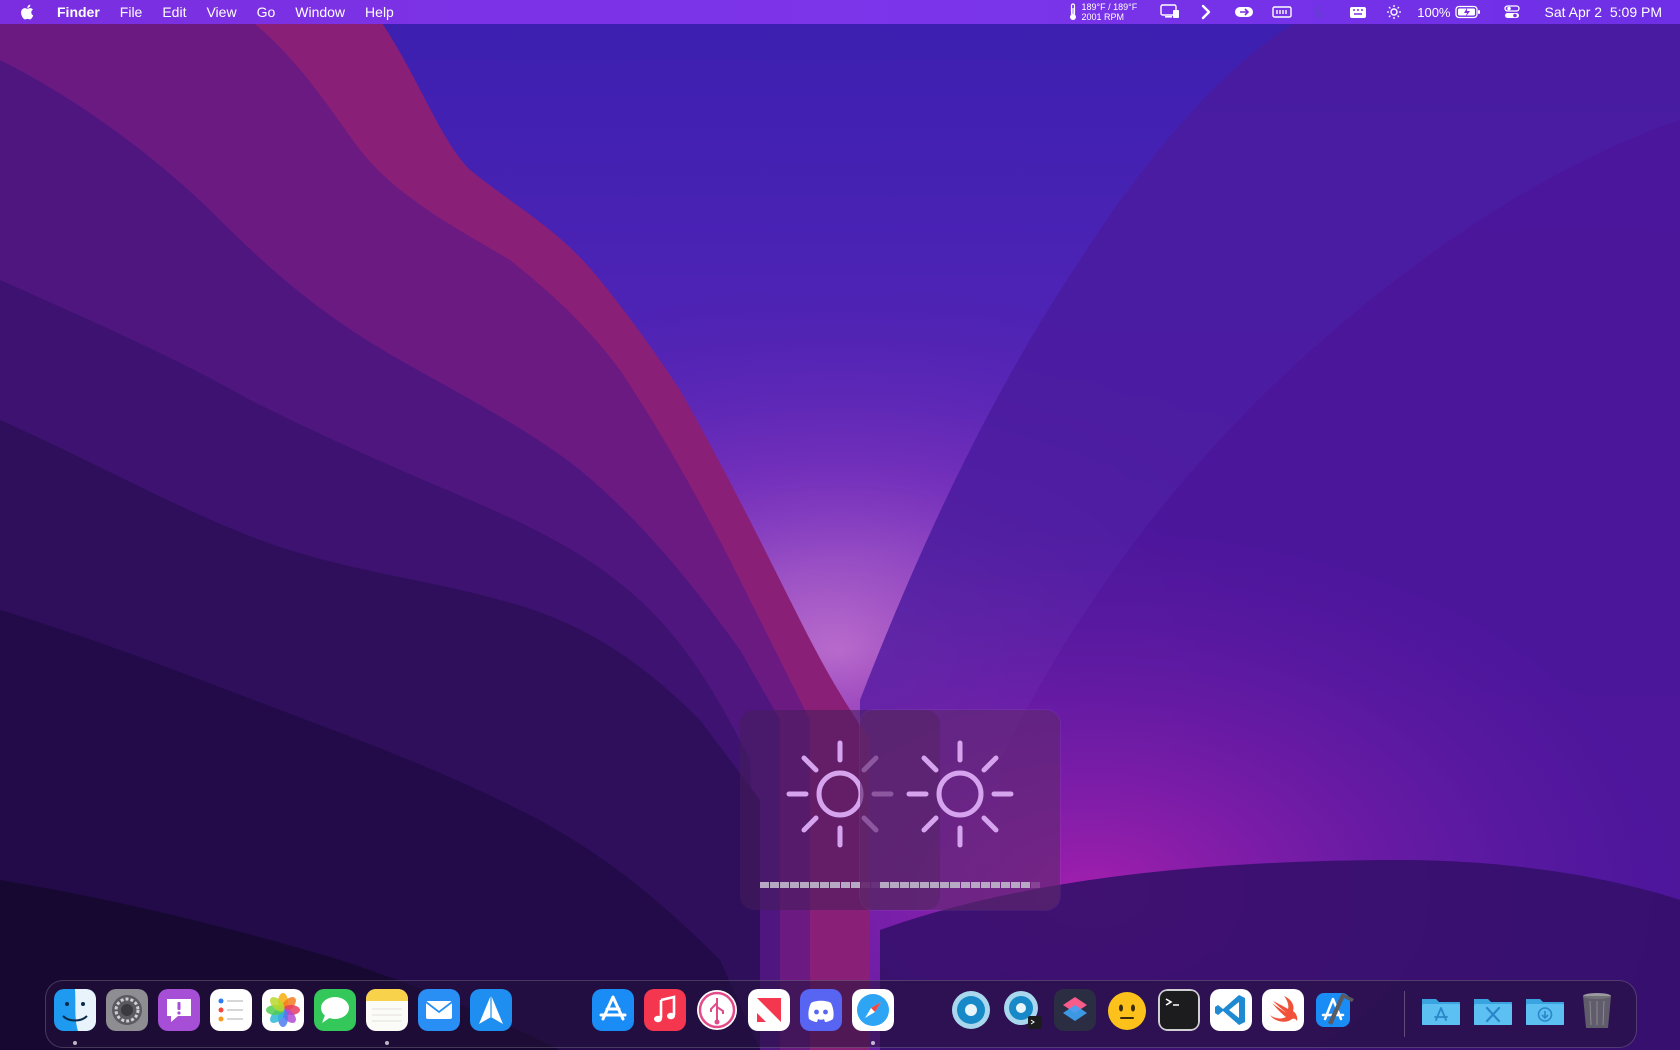  What do you see at coordinates (1468, 12) in the screenshot?
I see `battery-icon` at bounding box center [1468, 12].